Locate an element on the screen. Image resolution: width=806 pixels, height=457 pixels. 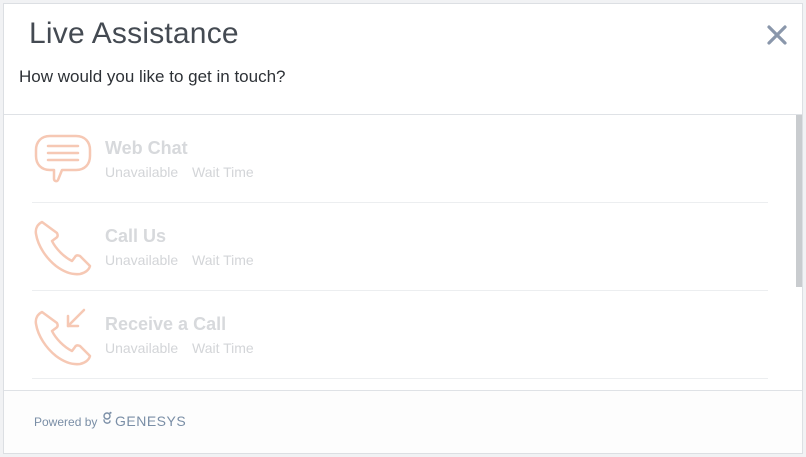
chat-bubble-icon is located at coordinates (63, 160).